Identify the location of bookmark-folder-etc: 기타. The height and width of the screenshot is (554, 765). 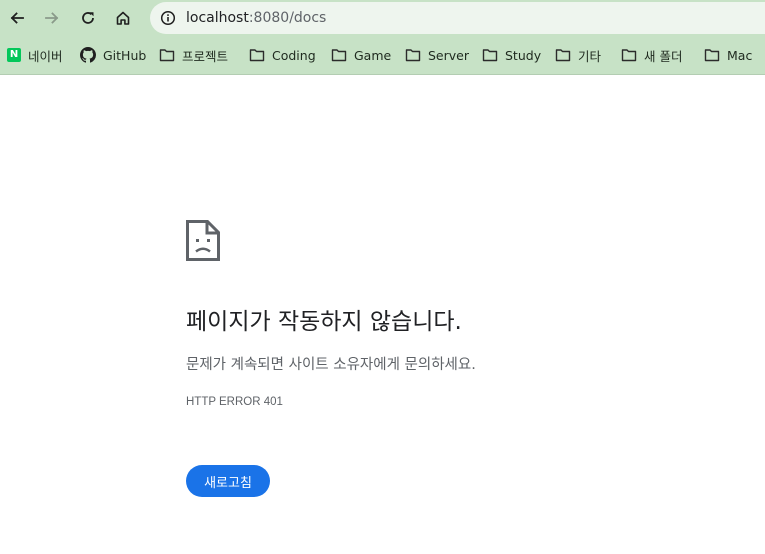
(578, 55).